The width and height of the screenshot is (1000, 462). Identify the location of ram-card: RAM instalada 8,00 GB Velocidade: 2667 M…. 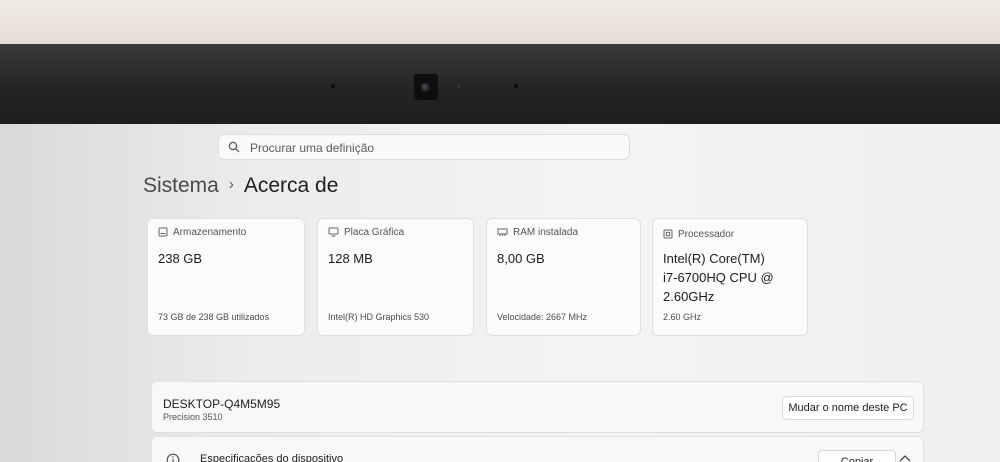
(563, 277).